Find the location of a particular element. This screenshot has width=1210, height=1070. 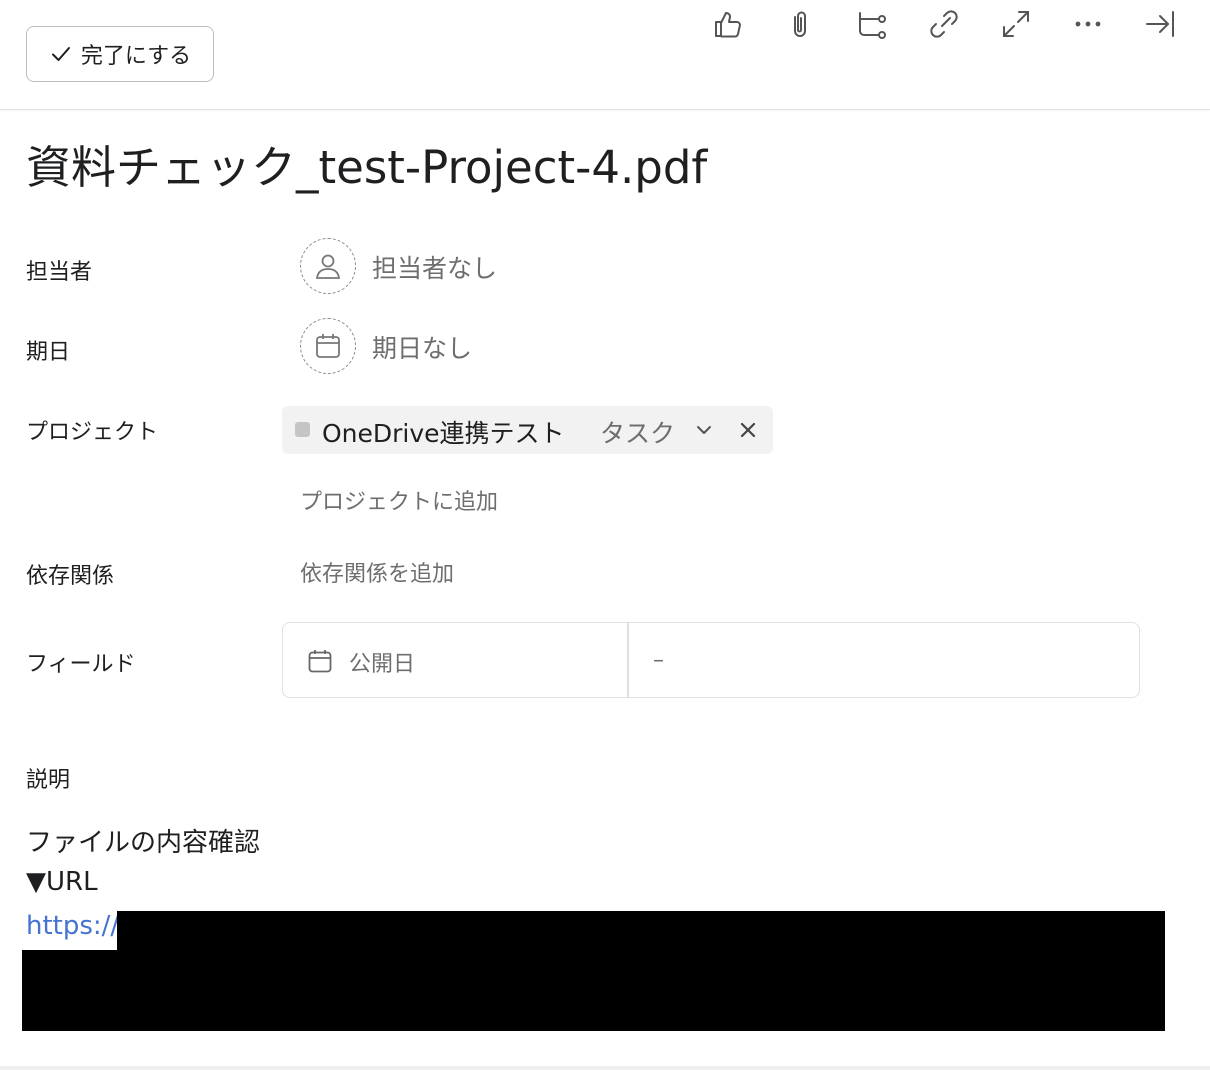

more-actions-button is located at coordinates (1088, 24).